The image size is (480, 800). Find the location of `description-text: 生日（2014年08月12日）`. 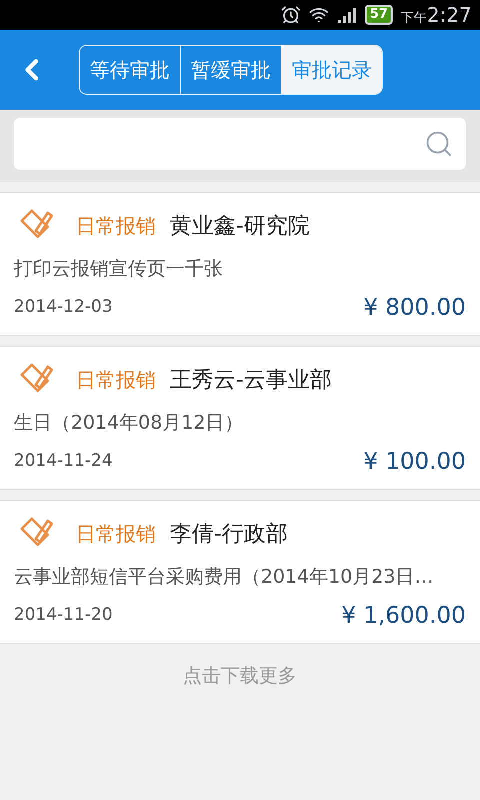

description-text: 生日（2014年08月12日） is located at coordinates (129, 423).